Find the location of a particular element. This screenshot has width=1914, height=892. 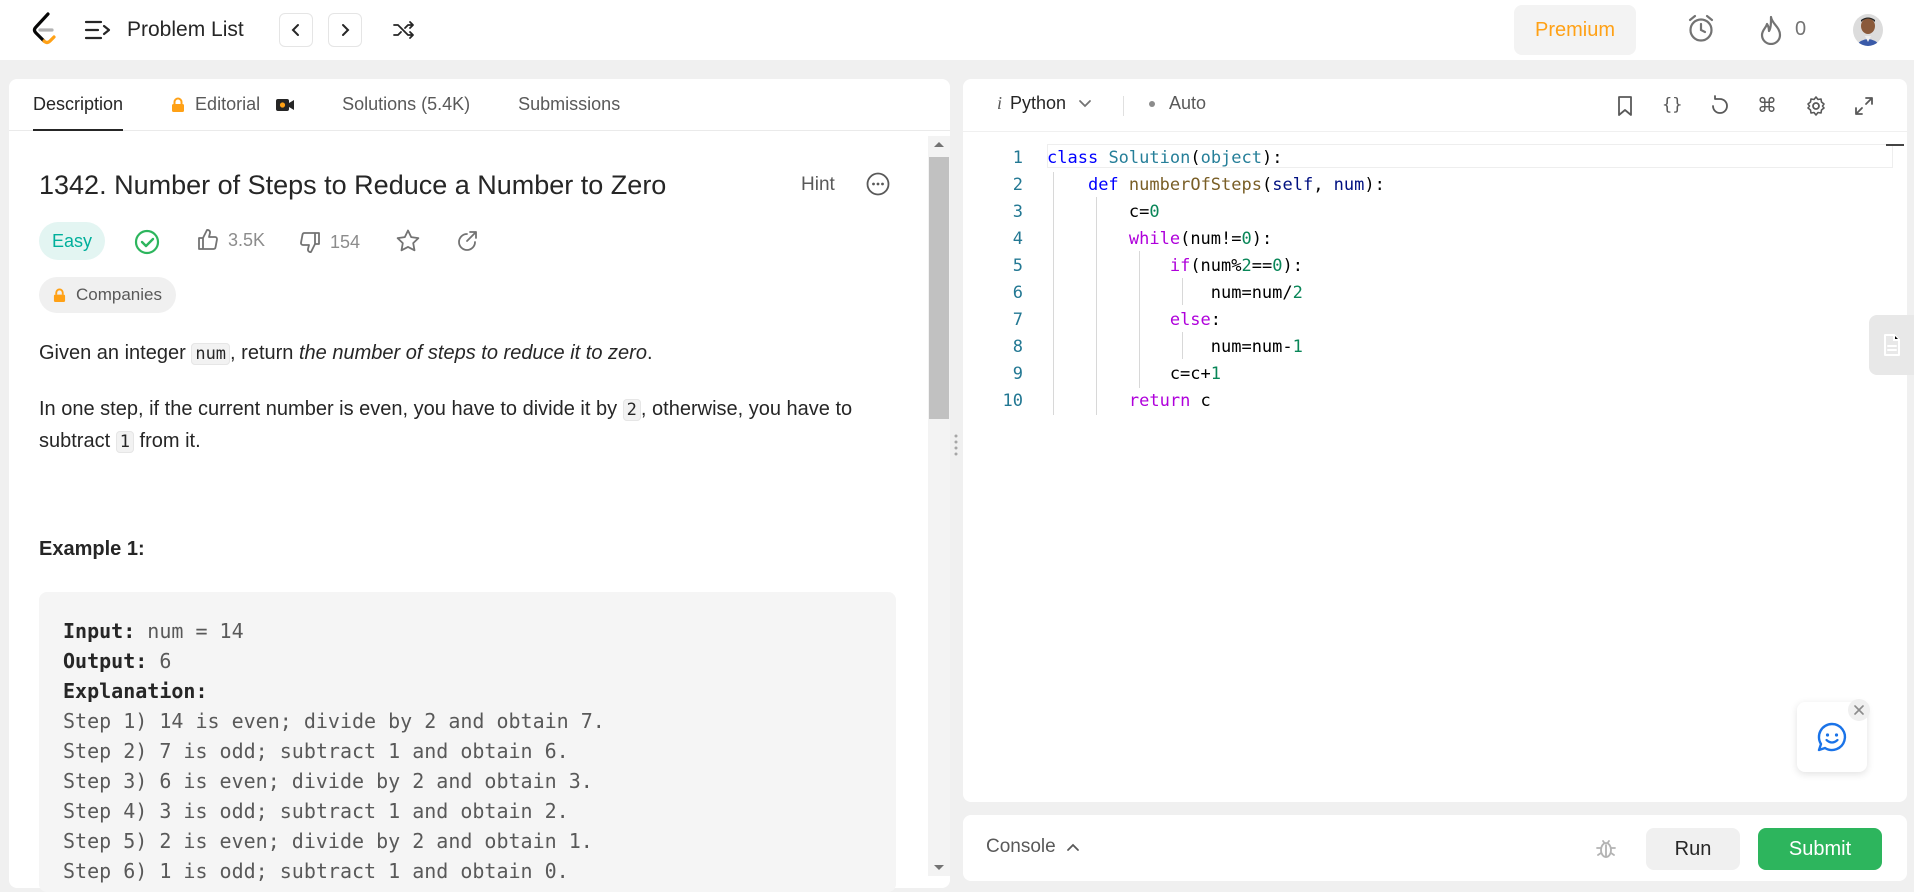

scroll-up-arrow-icon is located at coordinates (939, 144).